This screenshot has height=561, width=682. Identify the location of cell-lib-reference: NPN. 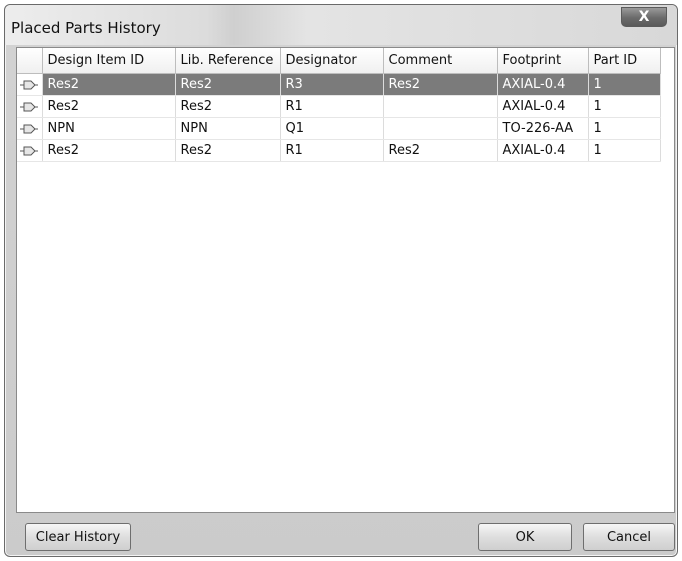
(228, 128).